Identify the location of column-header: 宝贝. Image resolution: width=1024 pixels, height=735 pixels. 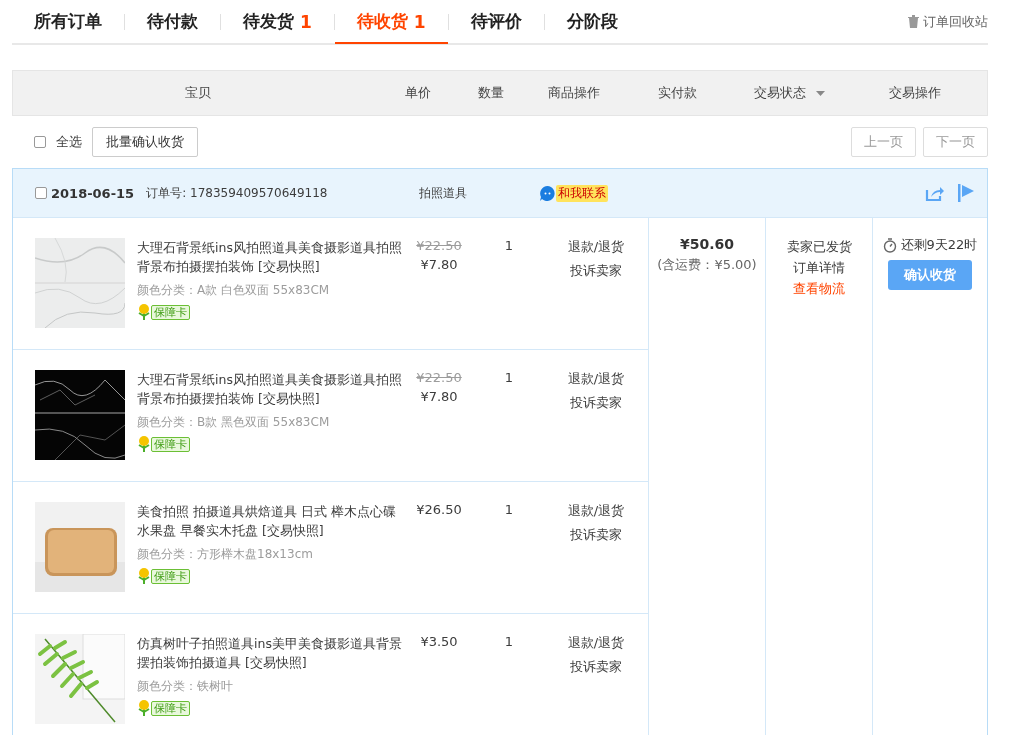
(198, 93).